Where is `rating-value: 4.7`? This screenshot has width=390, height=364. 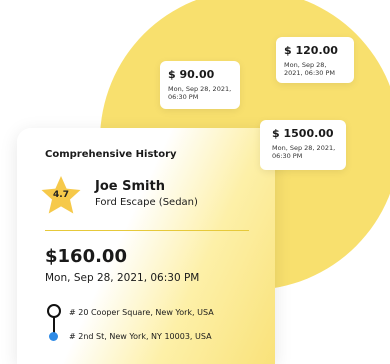
rating-value: 4.7 is located at coordinates (61, 195).